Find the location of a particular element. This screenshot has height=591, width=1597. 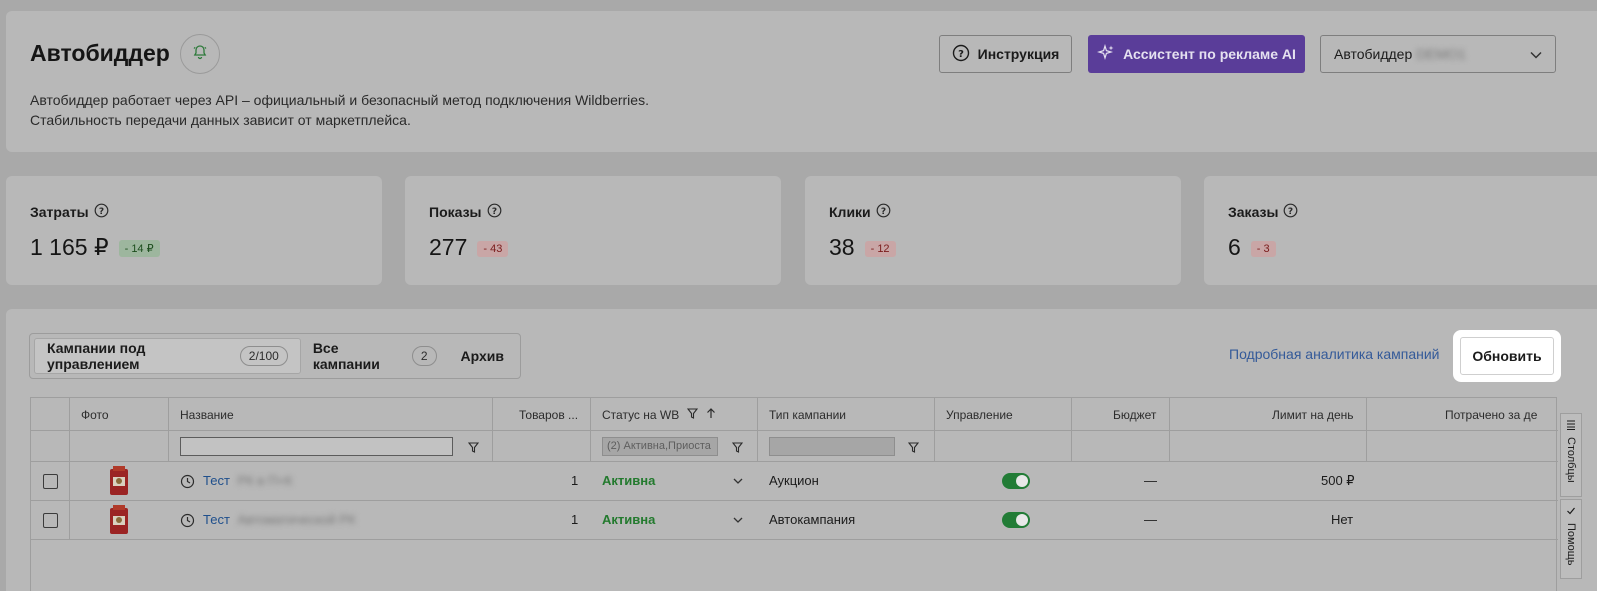

daily-limit: Нет is located at coordinates (1342, 519).